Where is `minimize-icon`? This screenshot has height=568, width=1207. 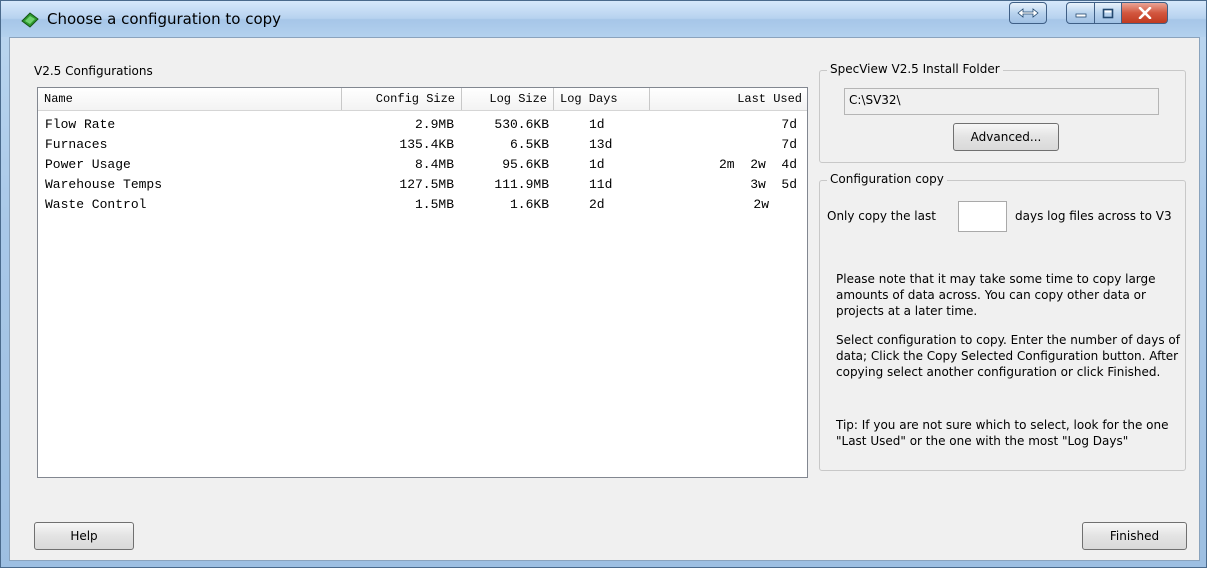 minimize-icon is located at coordinates (1080, 15).